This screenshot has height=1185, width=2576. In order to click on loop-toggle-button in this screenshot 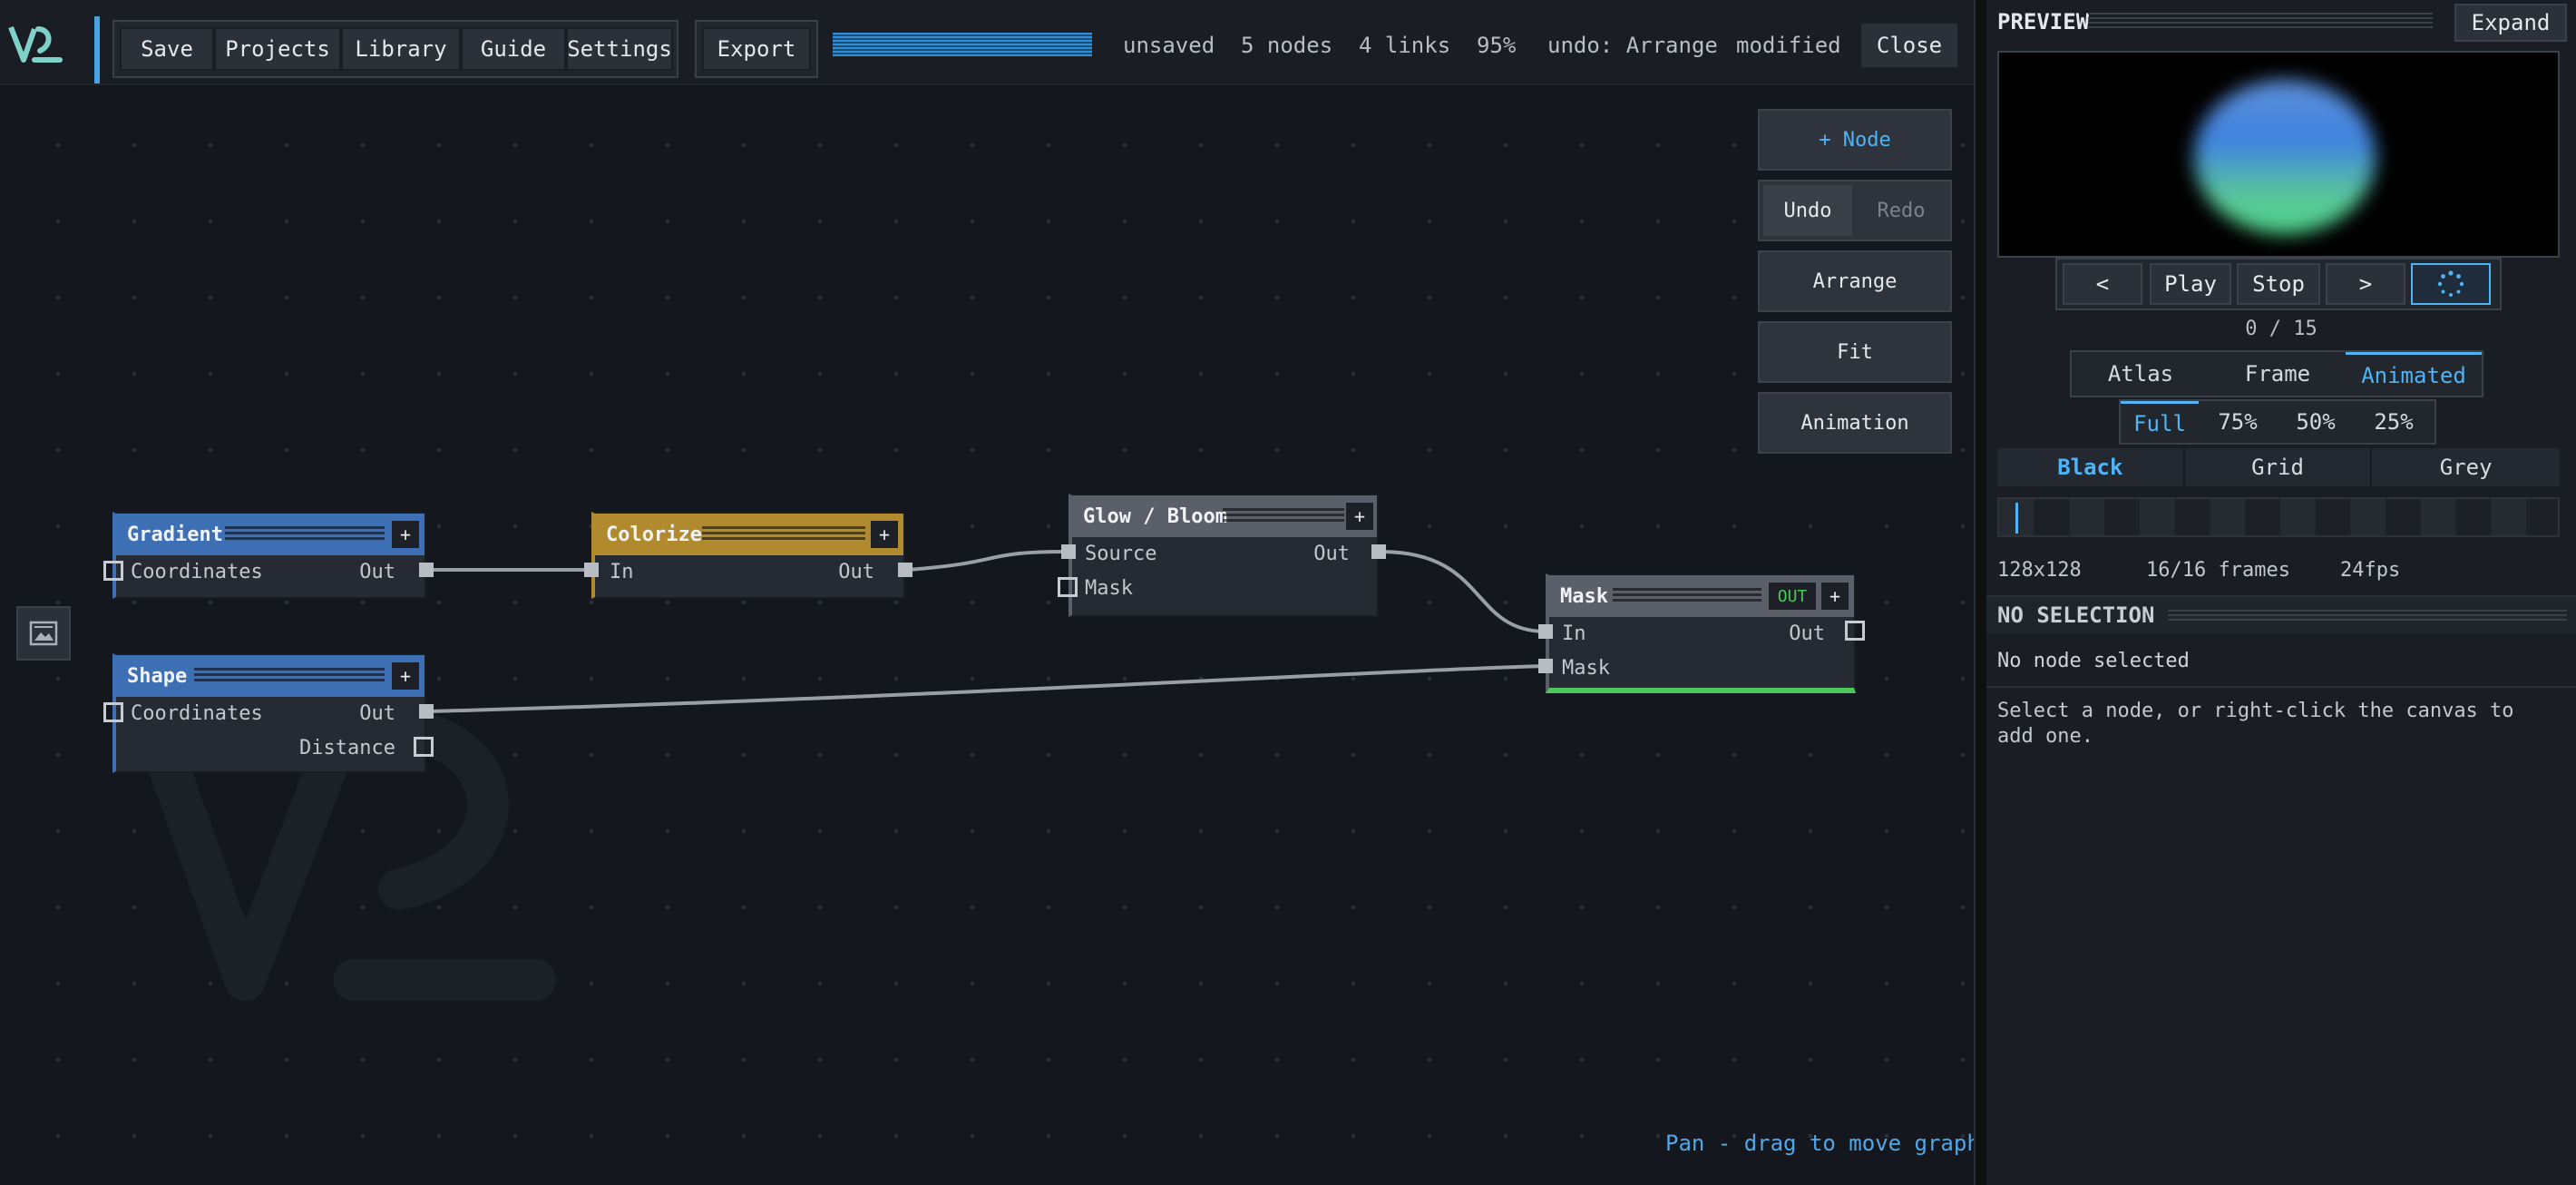, I will do `click(2451, 284)`.